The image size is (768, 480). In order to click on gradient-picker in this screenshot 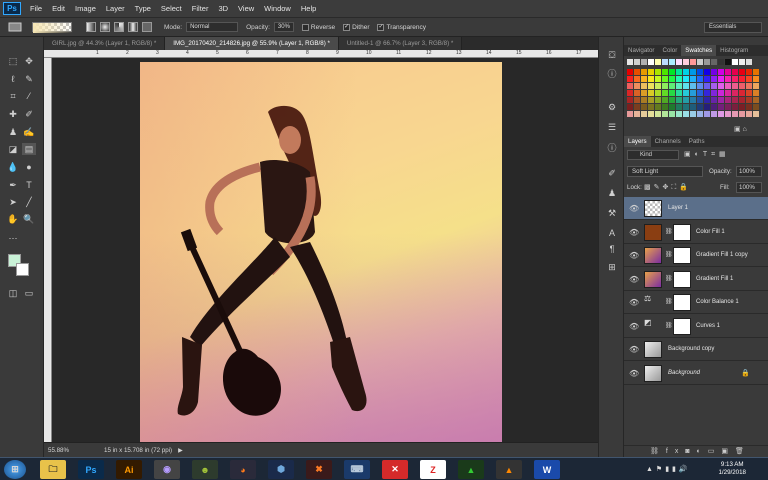, I will do `click(52, 27)`.